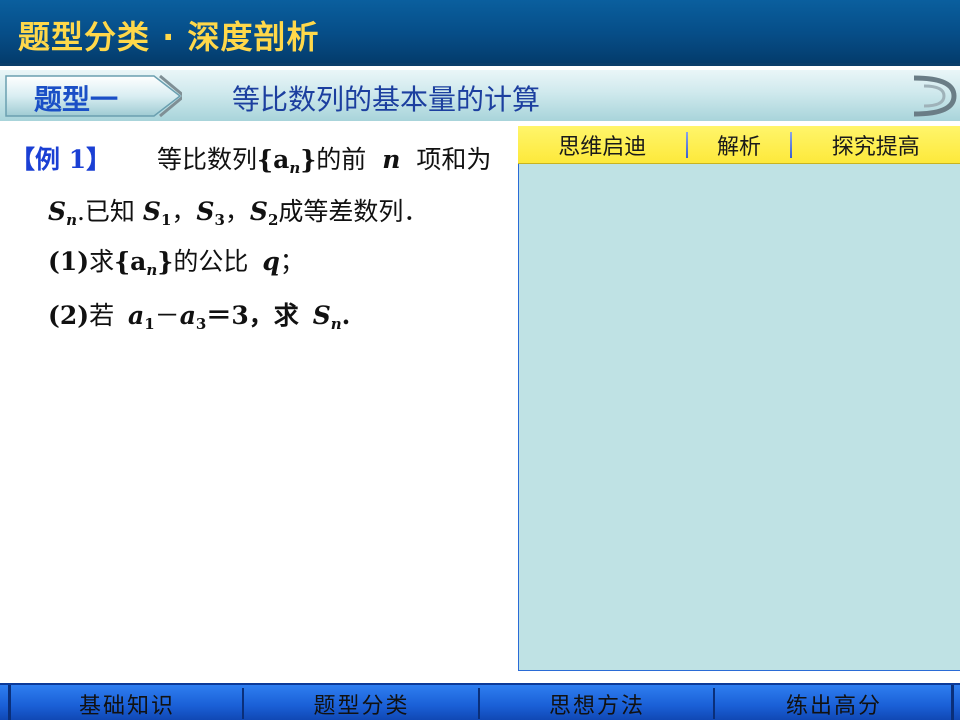  What do you see at coordinates (169, 37) in the screenshot?
I see `header-title: 题型分类 · 深度剖析` at bounding box center [169, 37].